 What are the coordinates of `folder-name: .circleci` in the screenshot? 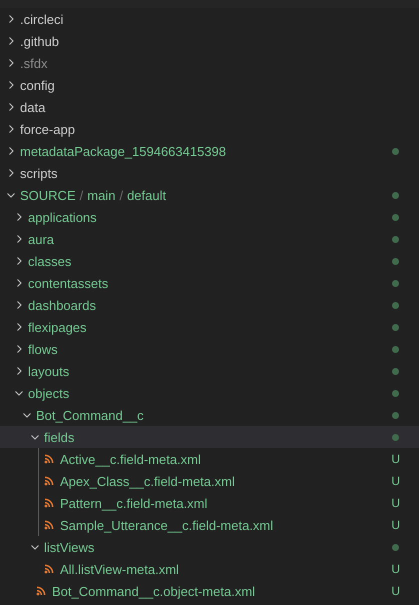 It's located at (42, 19).